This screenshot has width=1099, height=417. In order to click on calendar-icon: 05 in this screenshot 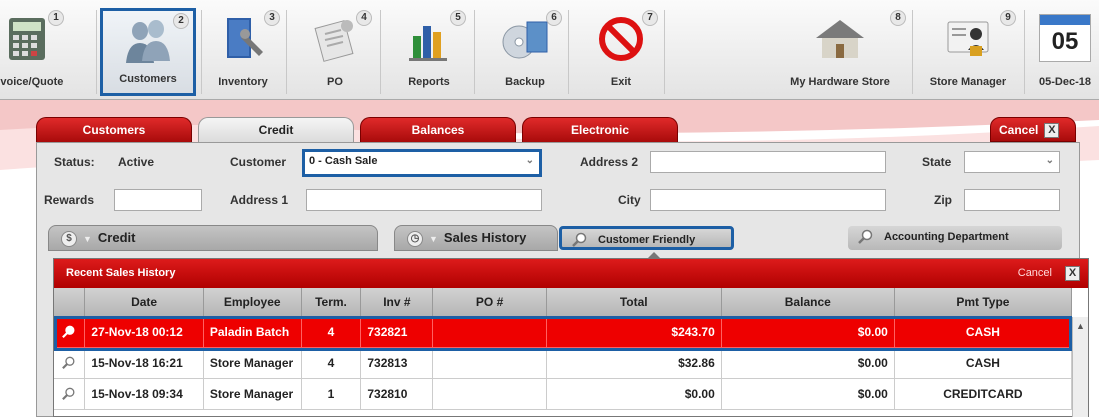, I will do `click(1065, 38)`.